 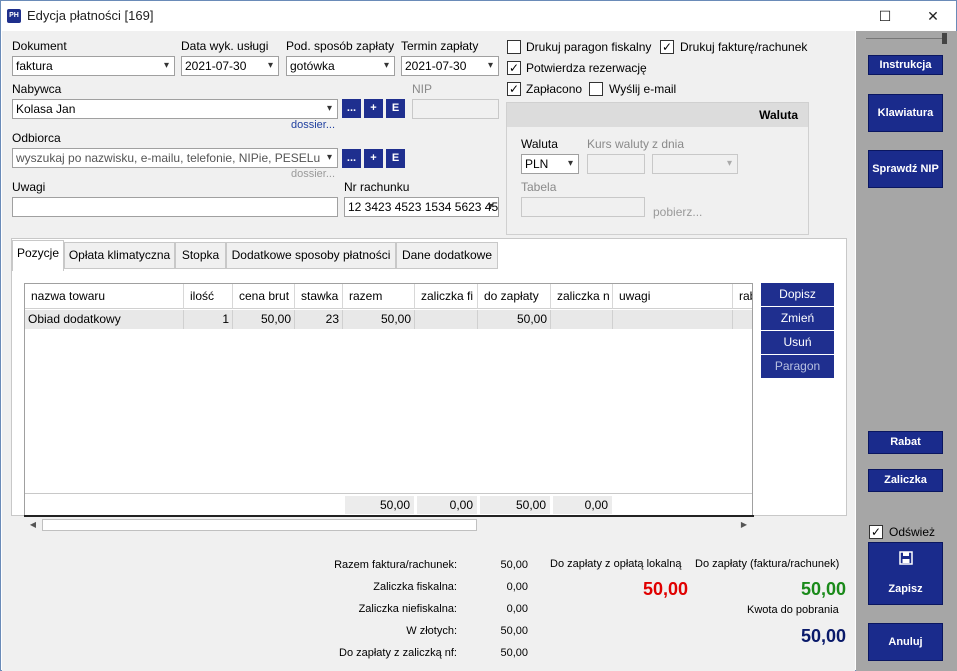 What do you see at coordinates (37, 89) in the screenshot?
I see `nabywca-label: Nabywca` at bounding box center [37, 89].